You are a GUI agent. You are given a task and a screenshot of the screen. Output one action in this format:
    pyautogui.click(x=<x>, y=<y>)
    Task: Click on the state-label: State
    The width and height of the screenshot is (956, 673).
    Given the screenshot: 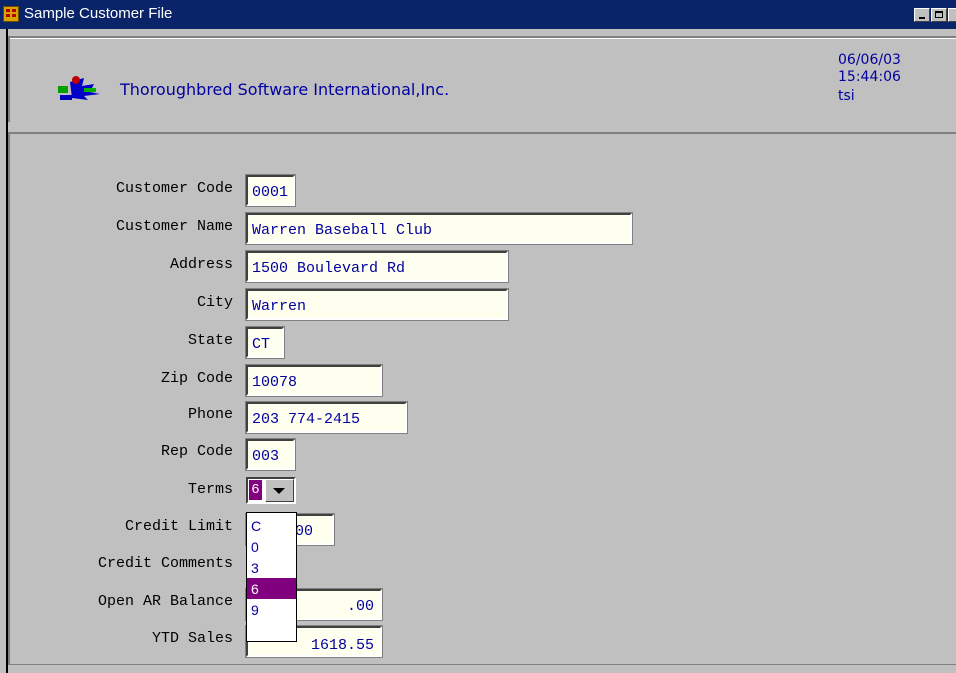 What is the action you would take?
    pyautogui.click(x=210, y=340)
    